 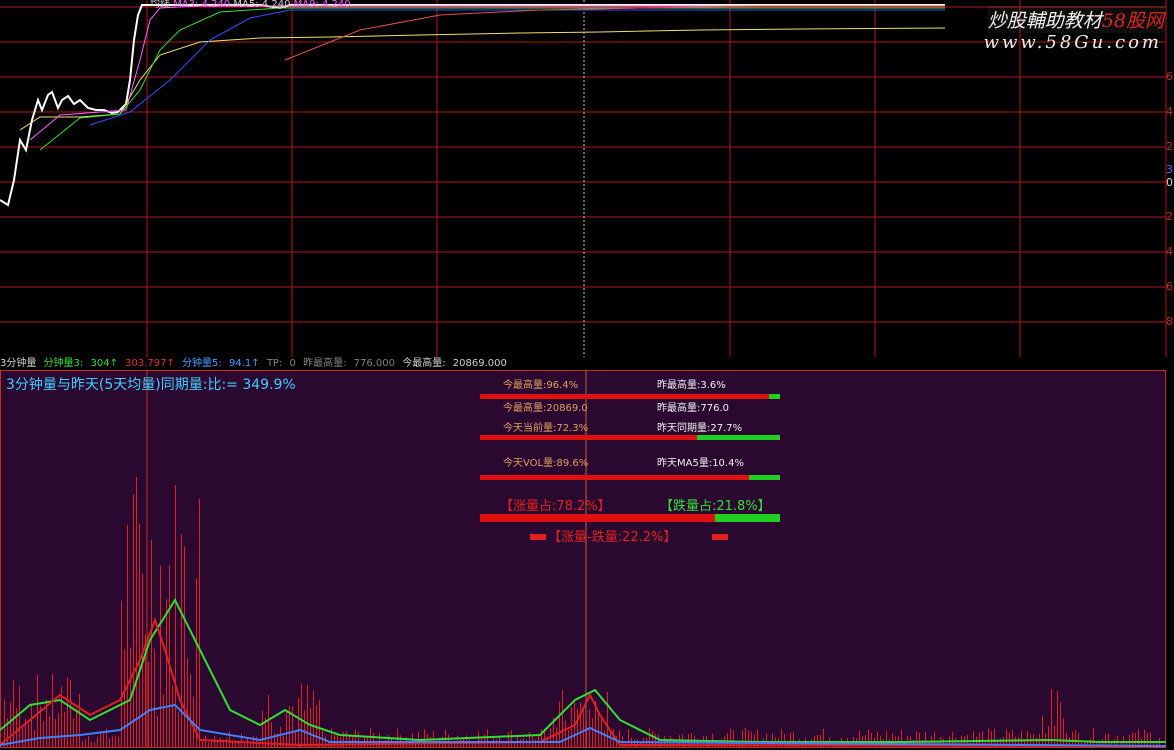 I want to click on stat-yesterday-same-period: 昨天同期量:27.7%, so click(x=700, y=428).